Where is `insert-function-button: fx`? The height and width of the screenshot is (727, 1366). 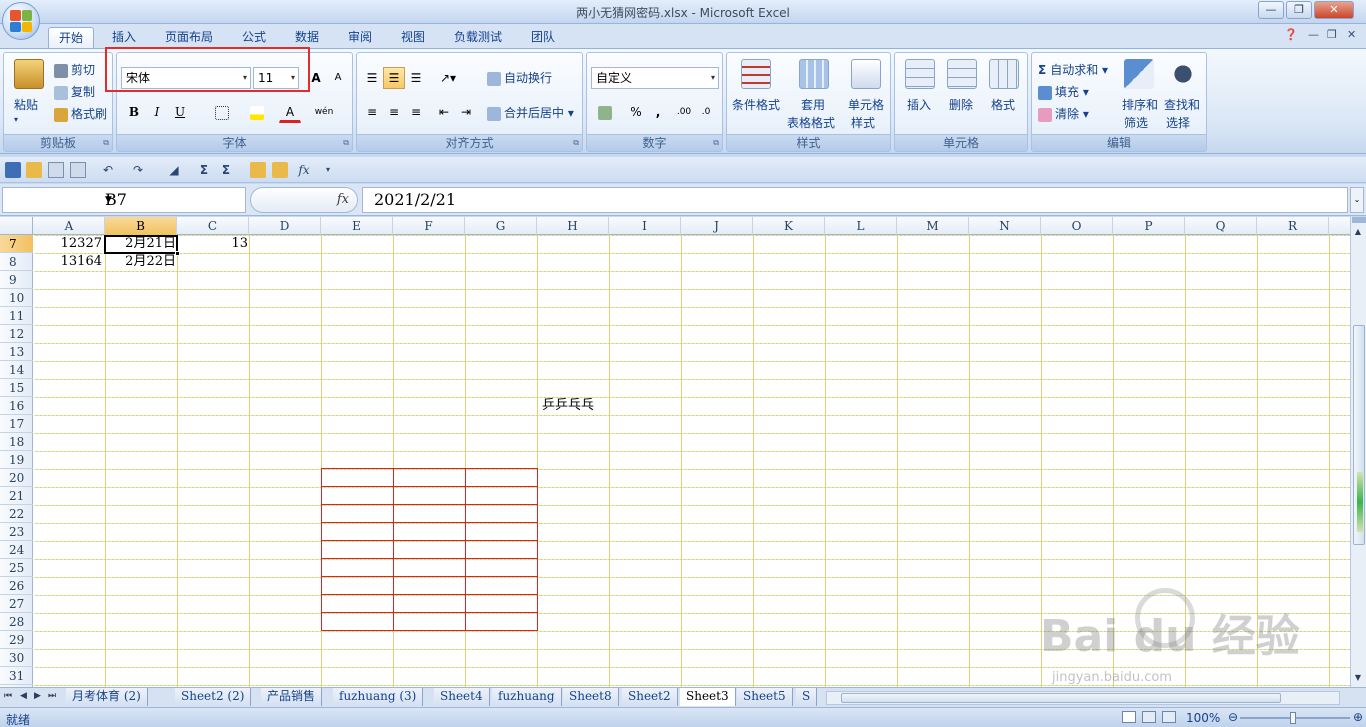
insert-function-button: fx is located at coordinates (343, 199).